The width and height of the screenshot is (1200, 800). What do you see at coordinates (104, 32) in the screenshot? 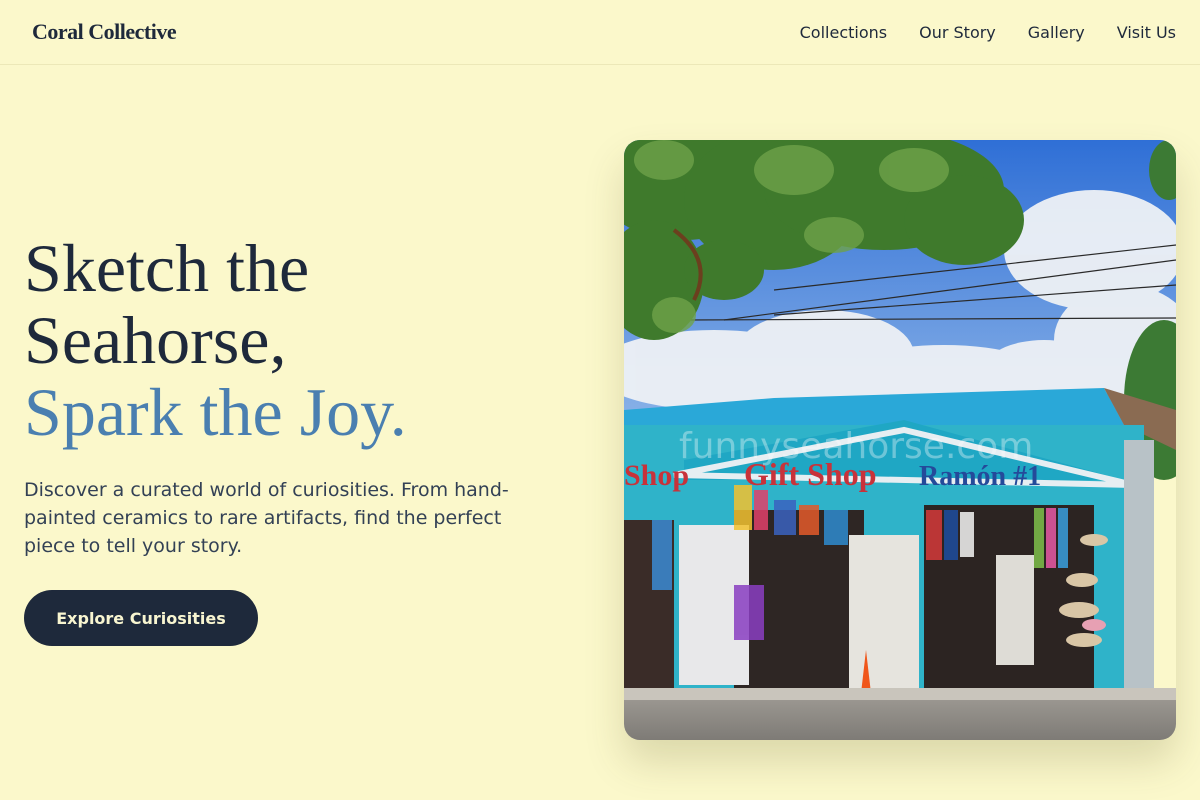
I see `brand-logo: Coral Collective` at bounding box center [104, 32].